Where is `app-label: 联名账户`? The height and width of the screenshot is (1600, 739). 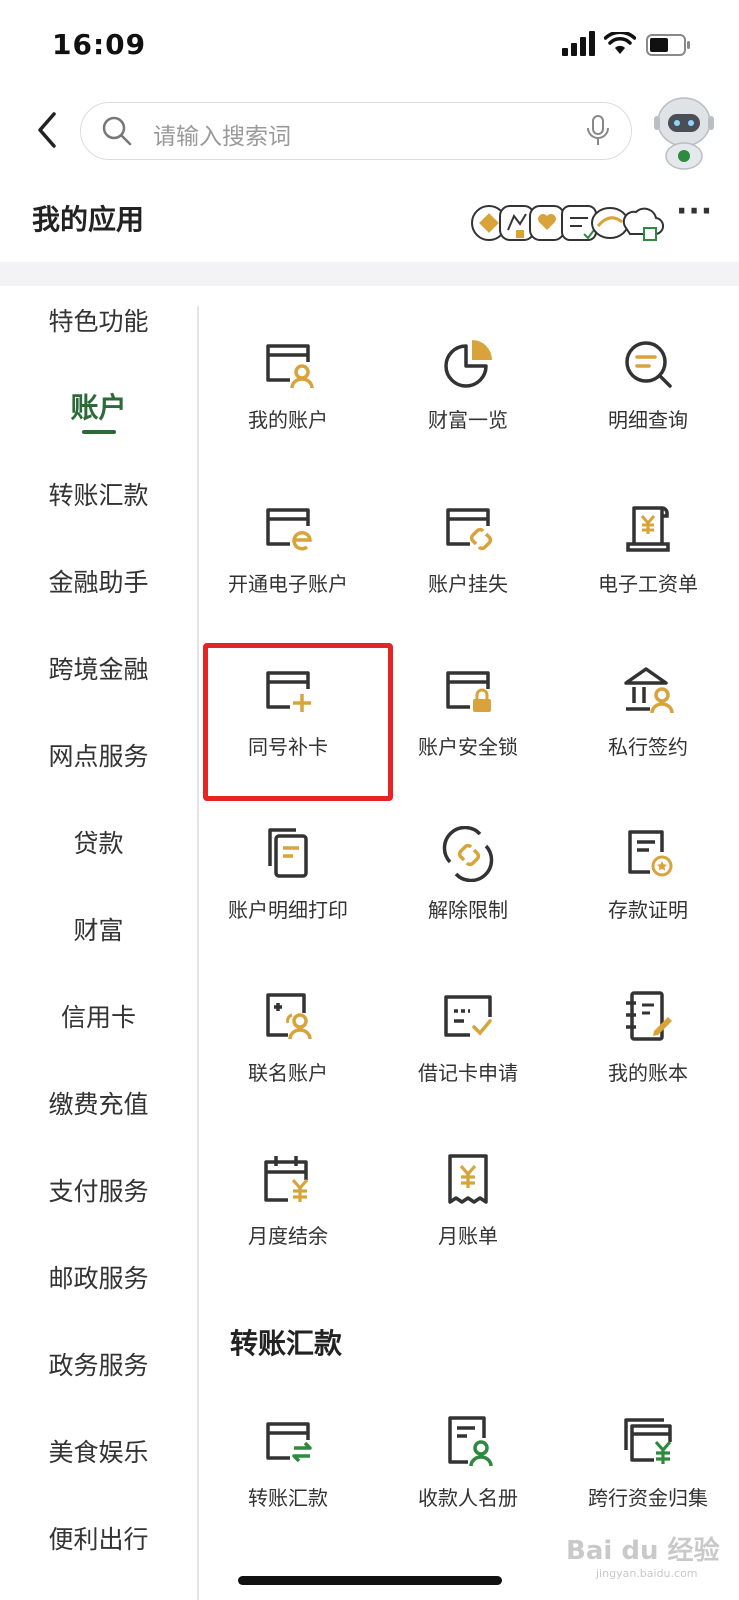
app-label: 联名账户 is located at coordinates (288, 1073).